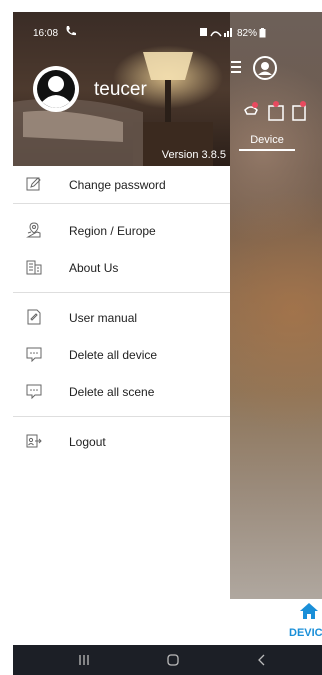 The image size is (322, 675). I want to click on menu-item-change-password: Change password, so click(121, 184).